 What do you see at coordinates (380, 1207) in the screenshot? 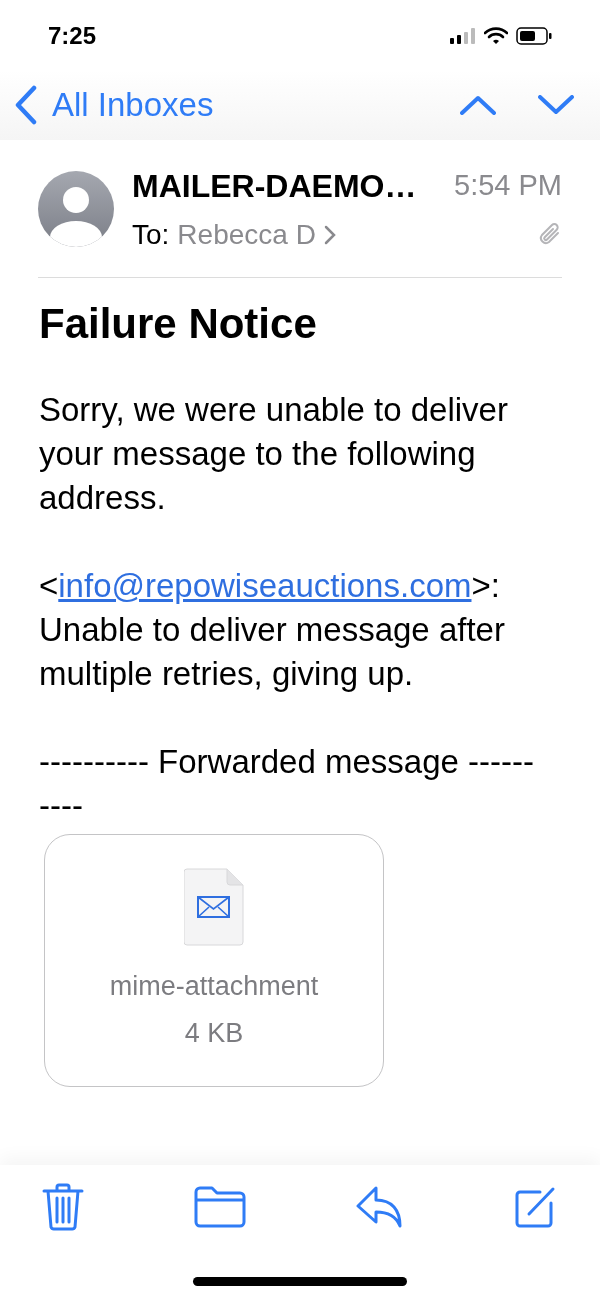
I see `reply-icon` at bounding box center [380, 1207].